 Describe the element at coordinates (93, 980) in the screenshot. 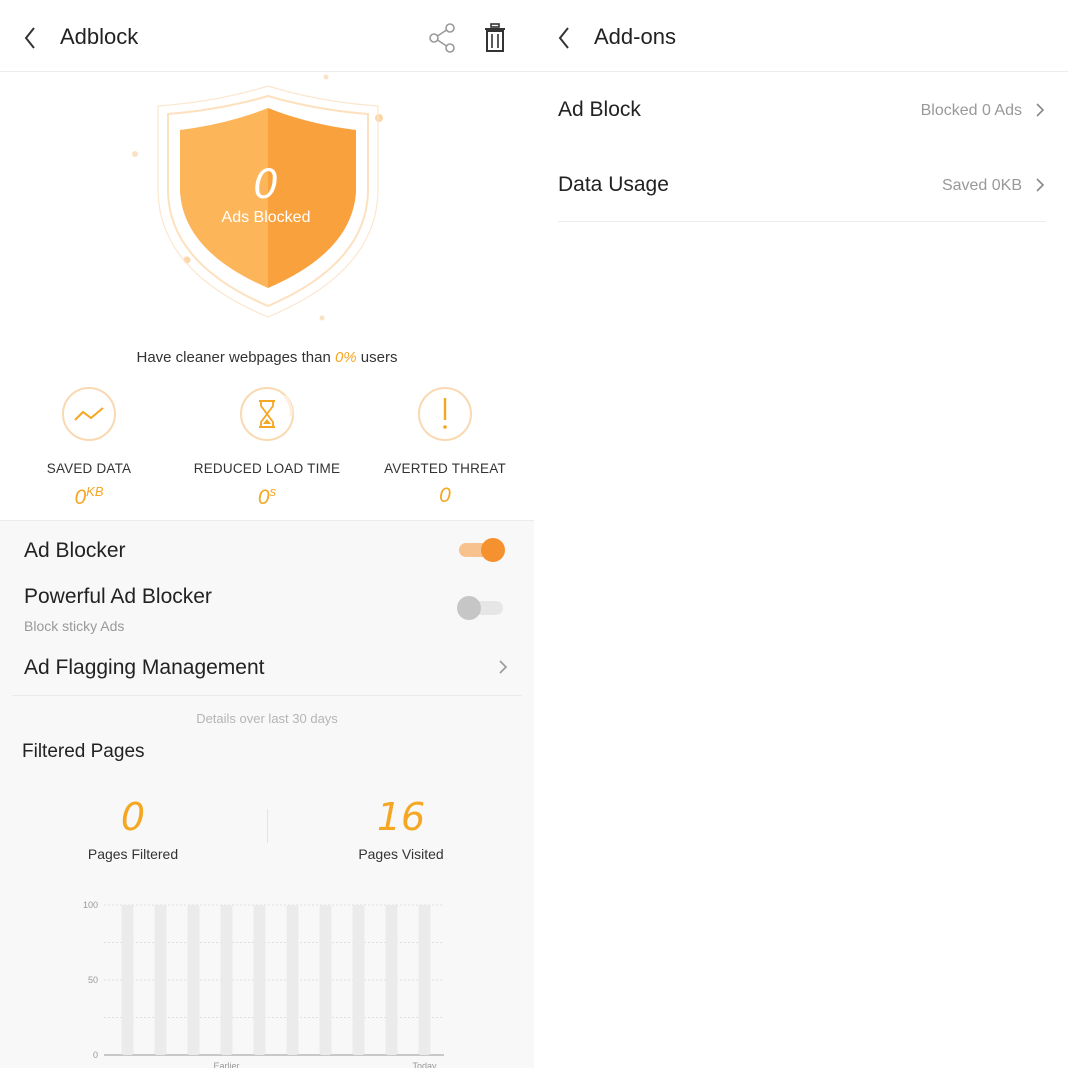

I see `chart-ytick-label: 50` at that location.